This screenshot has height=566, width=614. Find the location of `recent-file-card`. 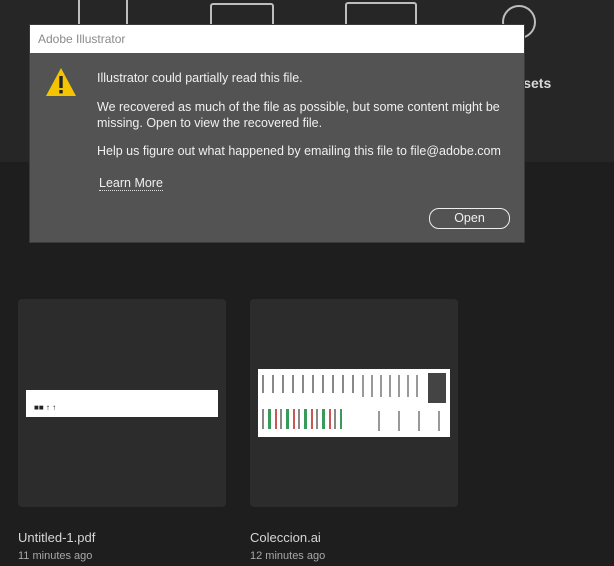

recent-file-card is located at coordinates (354, 403).